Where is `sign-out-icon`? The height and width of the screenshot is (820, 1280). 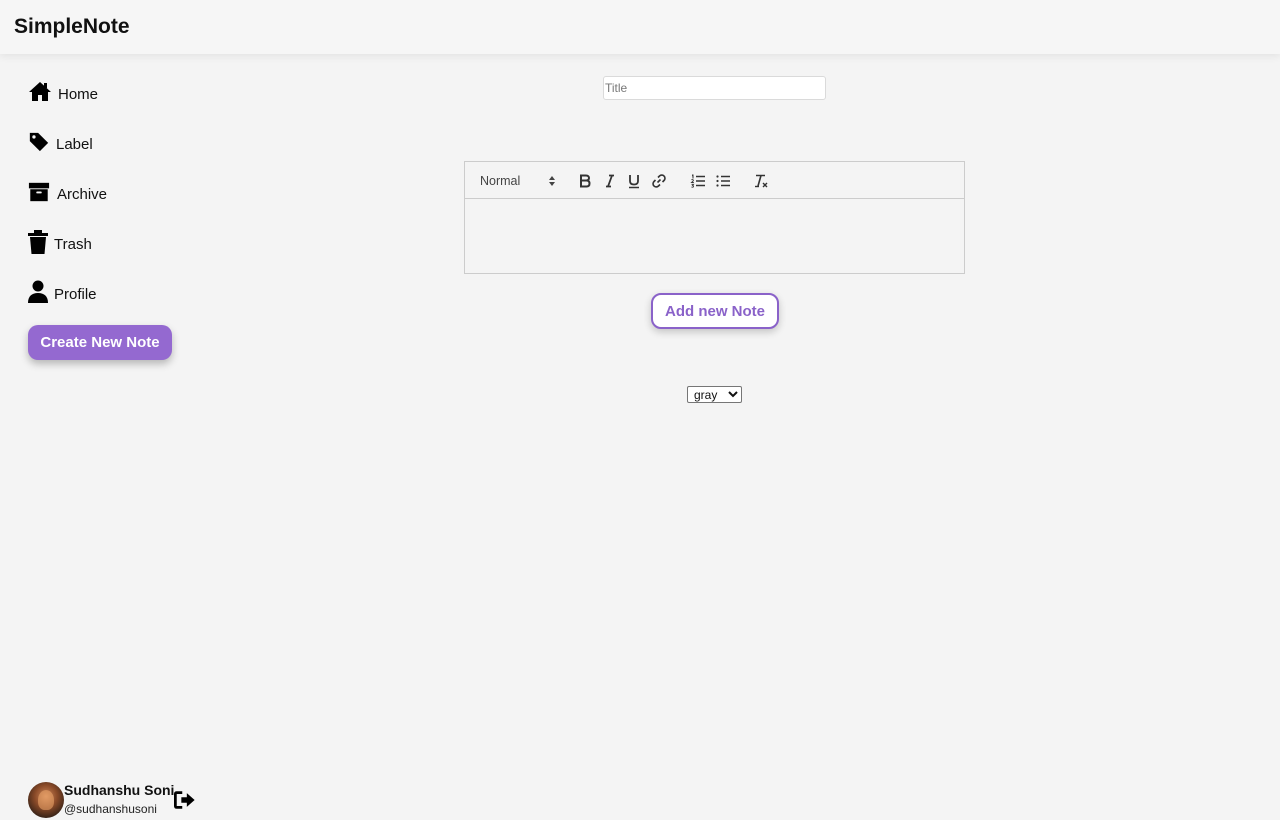 sign-out-icon is located at coordinates (185, 800).